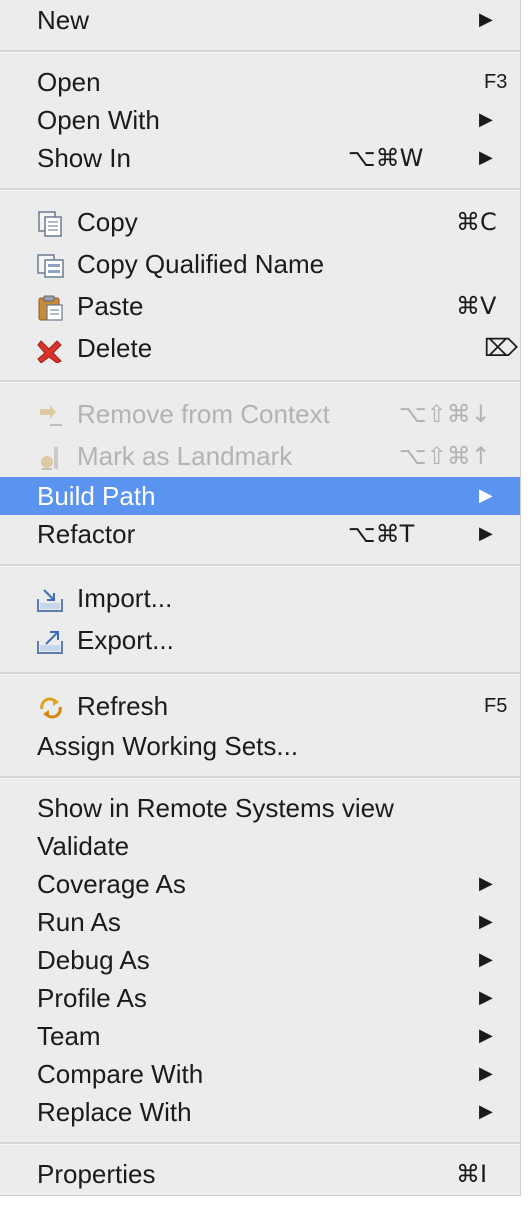 The image size is (530, 1214). Describe the element at coordinates (92, 998) in the screenshot. I see `menu-item-label: Profile As` at that location.